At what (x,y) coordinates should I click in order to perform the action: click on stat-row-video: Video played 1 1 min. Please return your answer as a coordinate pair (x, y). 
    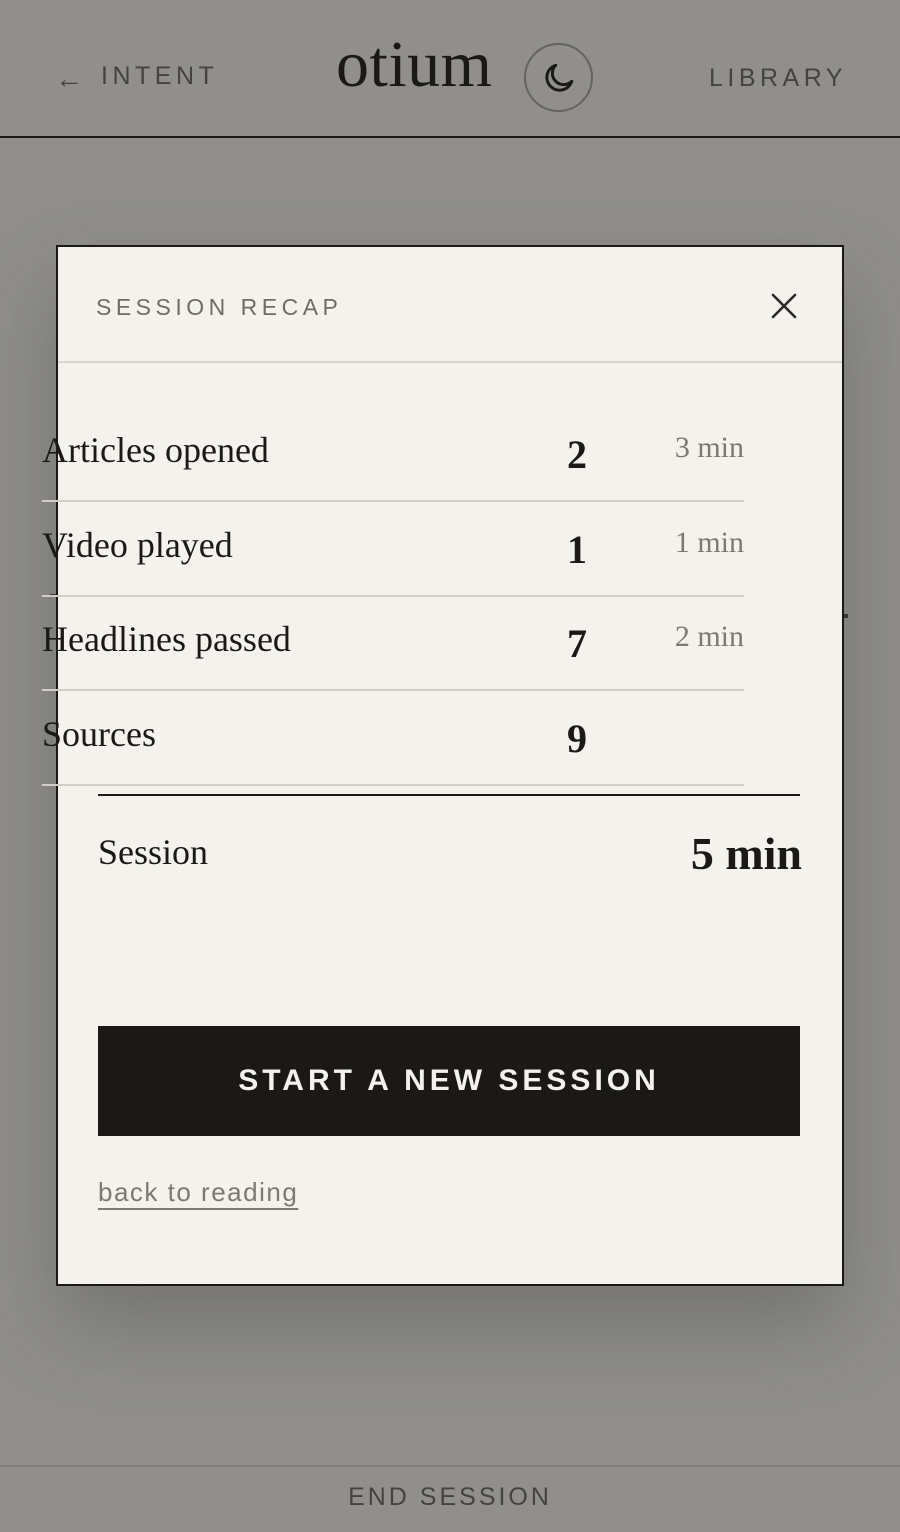
    Looking at the image, I should click on (393, 549).